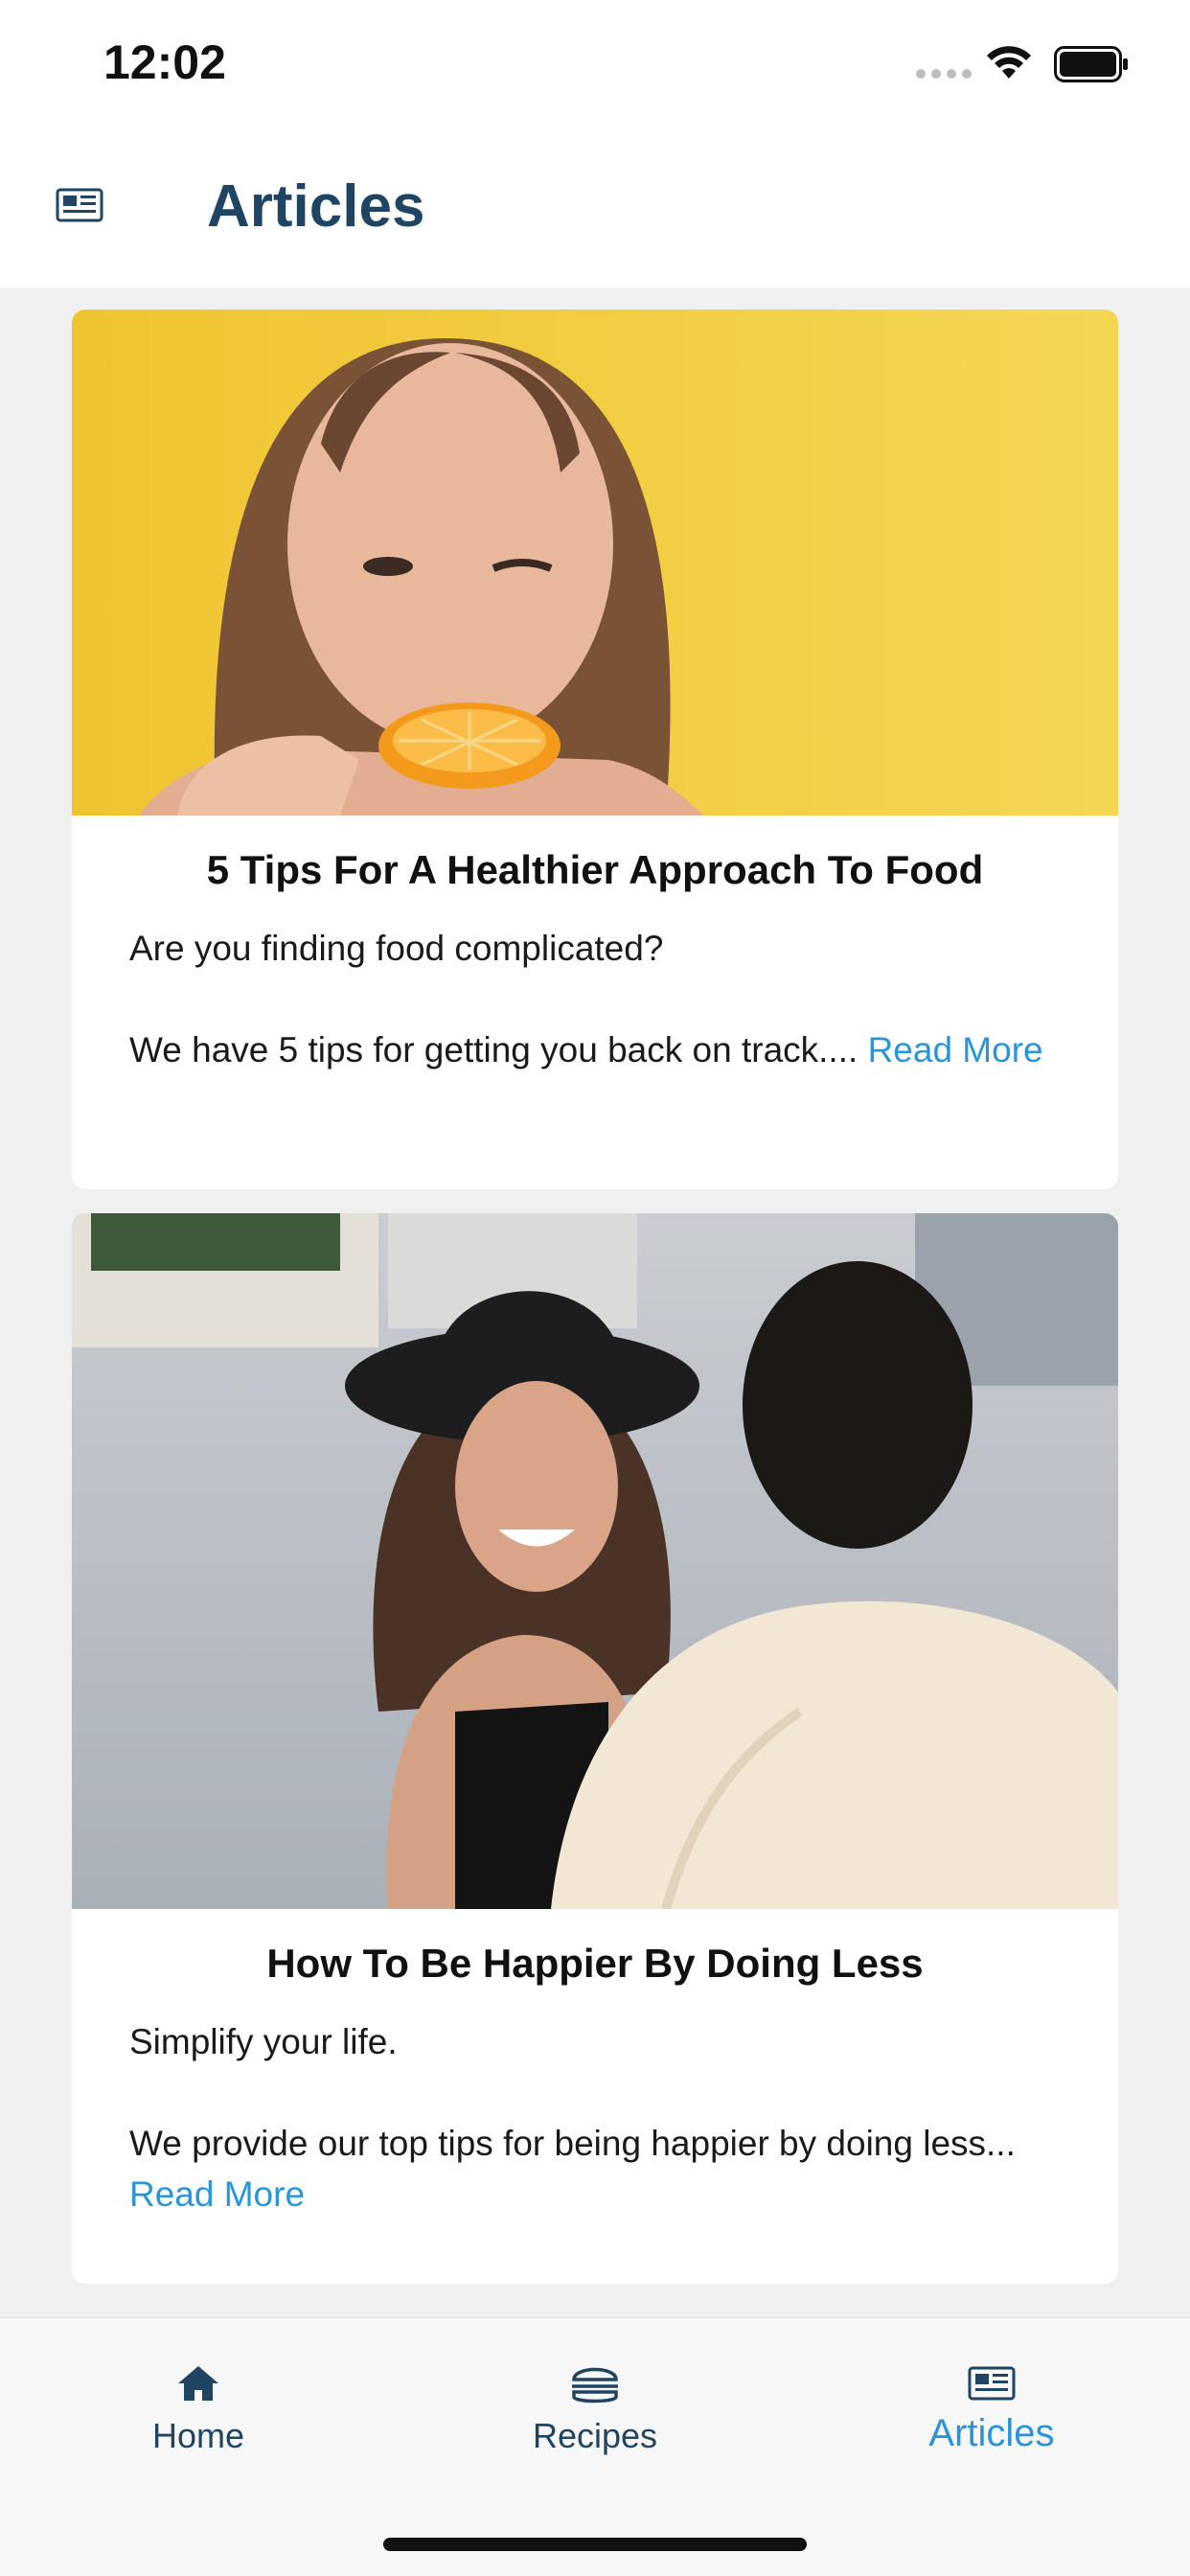 The height and width of the screenshot is (2576, 1190). What do you see at coordinates (316, 206) in the screenshot?
I see `page-title: Articles` at bounding box center [316, 206].